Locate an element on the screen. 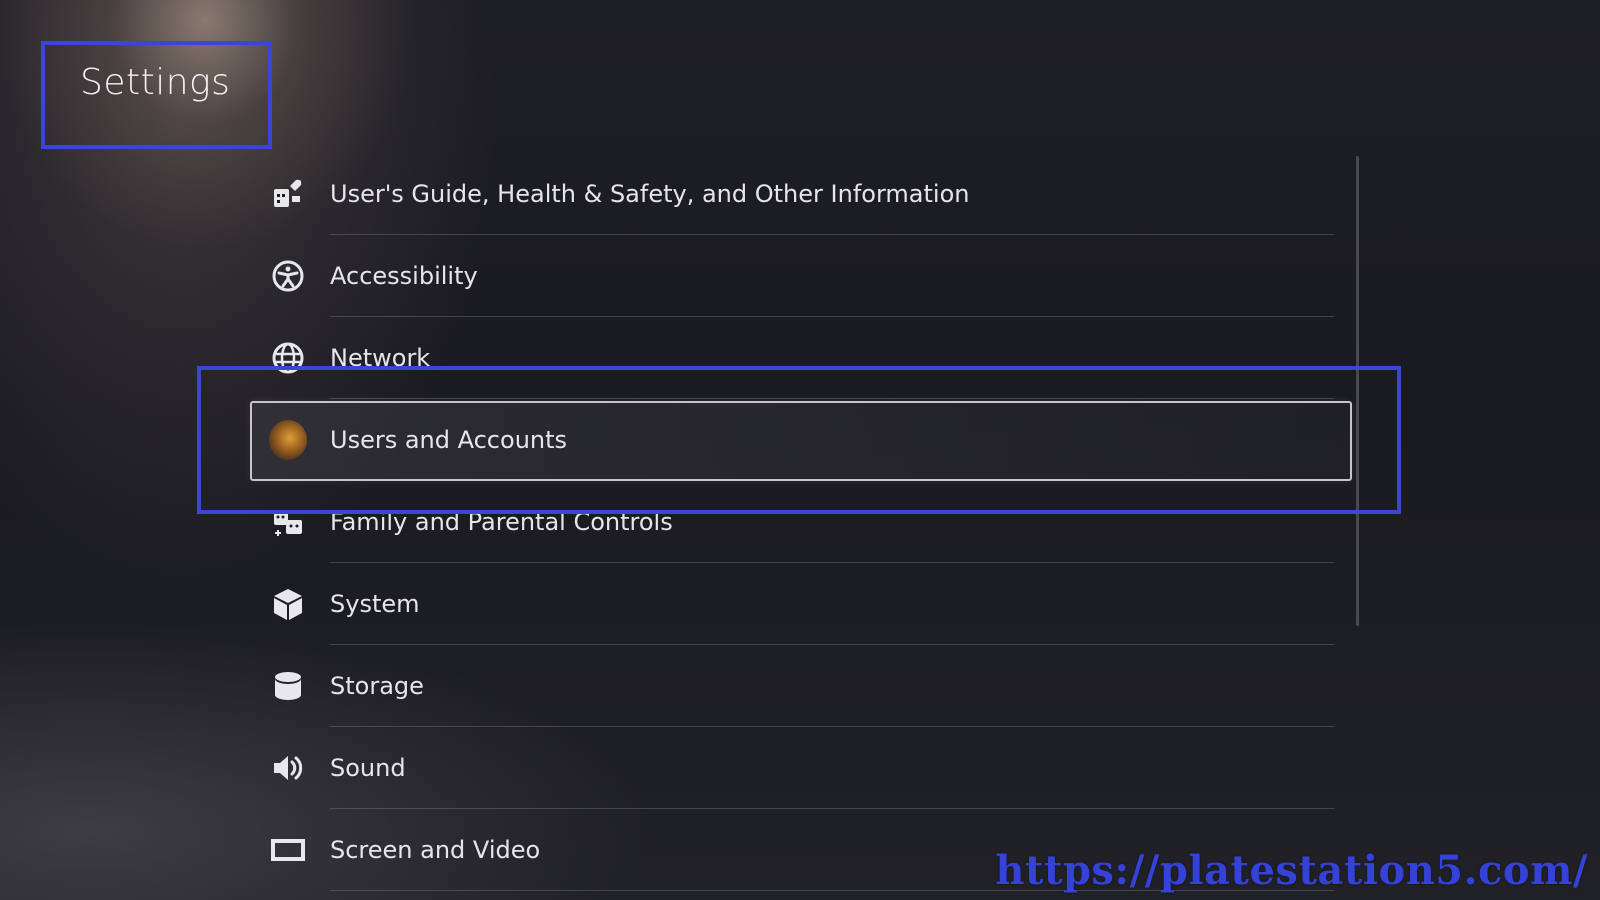  accessibility-icon is located at coordinates (288, 276).